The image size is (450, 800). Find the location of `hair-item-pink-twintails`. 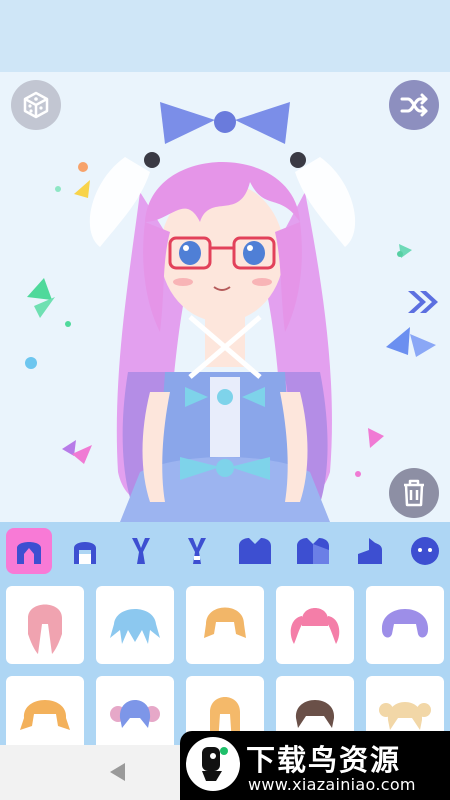

hair-item-pink-twintails is located at coordinates (315, 625).